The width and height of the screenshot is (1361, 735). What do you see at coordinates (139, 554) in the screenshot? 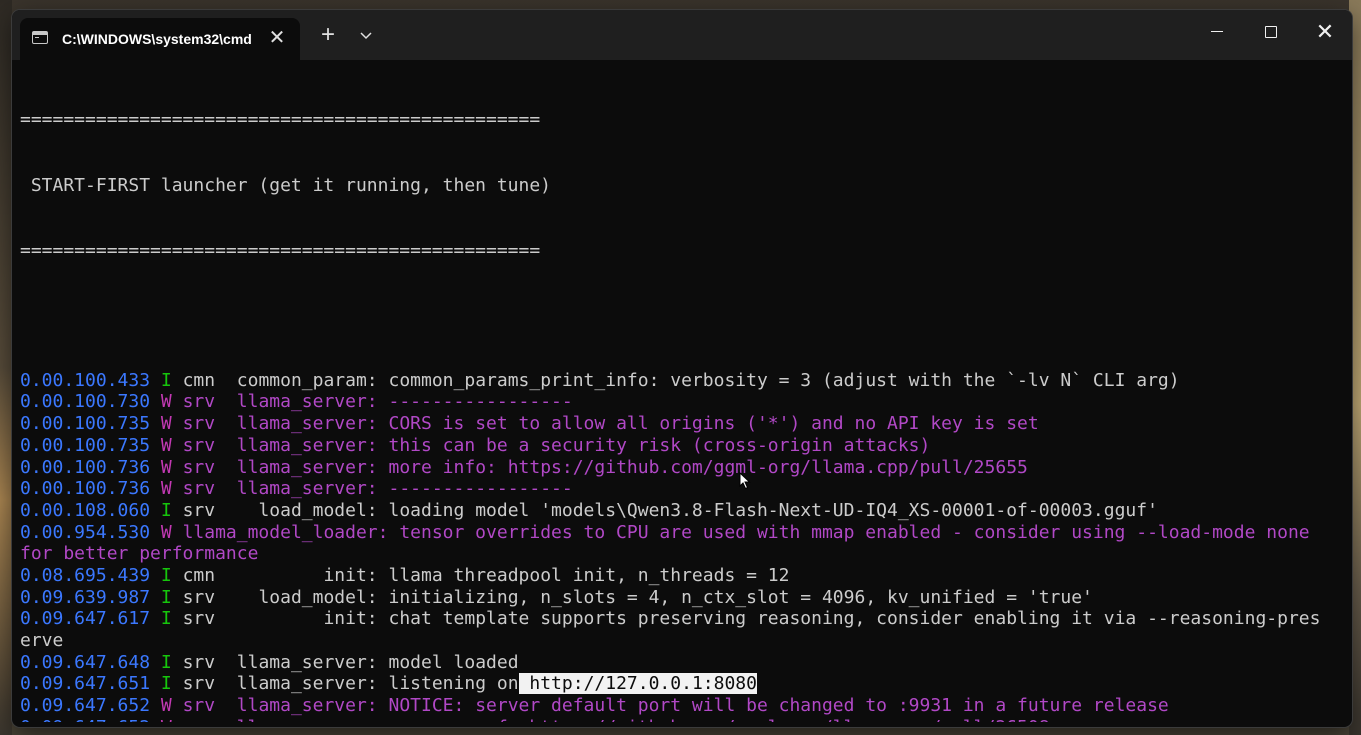
I see `log-wrap-text: for better performance` at bounding box center [139, 554].